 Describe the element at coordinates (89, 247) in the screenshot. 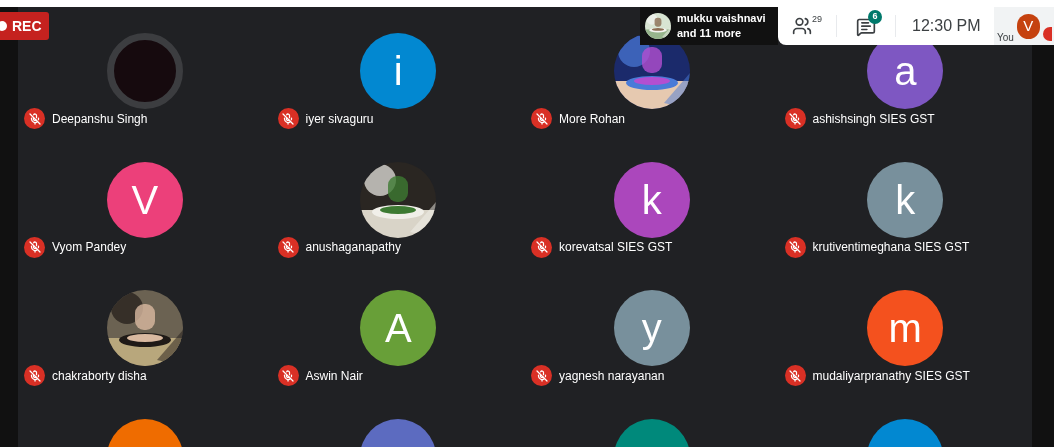

I see `participant-name: Vyom Pandey` at that location.